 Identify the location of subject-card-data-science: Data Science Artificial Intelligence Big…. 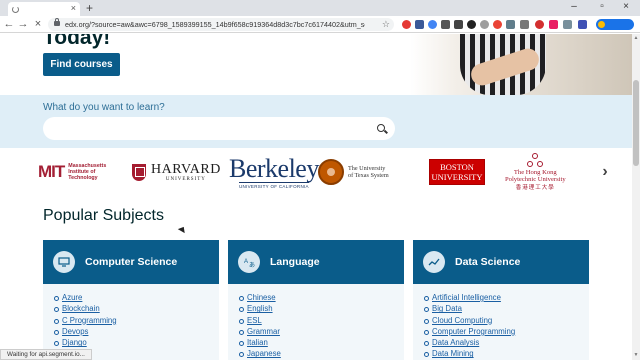
(501, 300).